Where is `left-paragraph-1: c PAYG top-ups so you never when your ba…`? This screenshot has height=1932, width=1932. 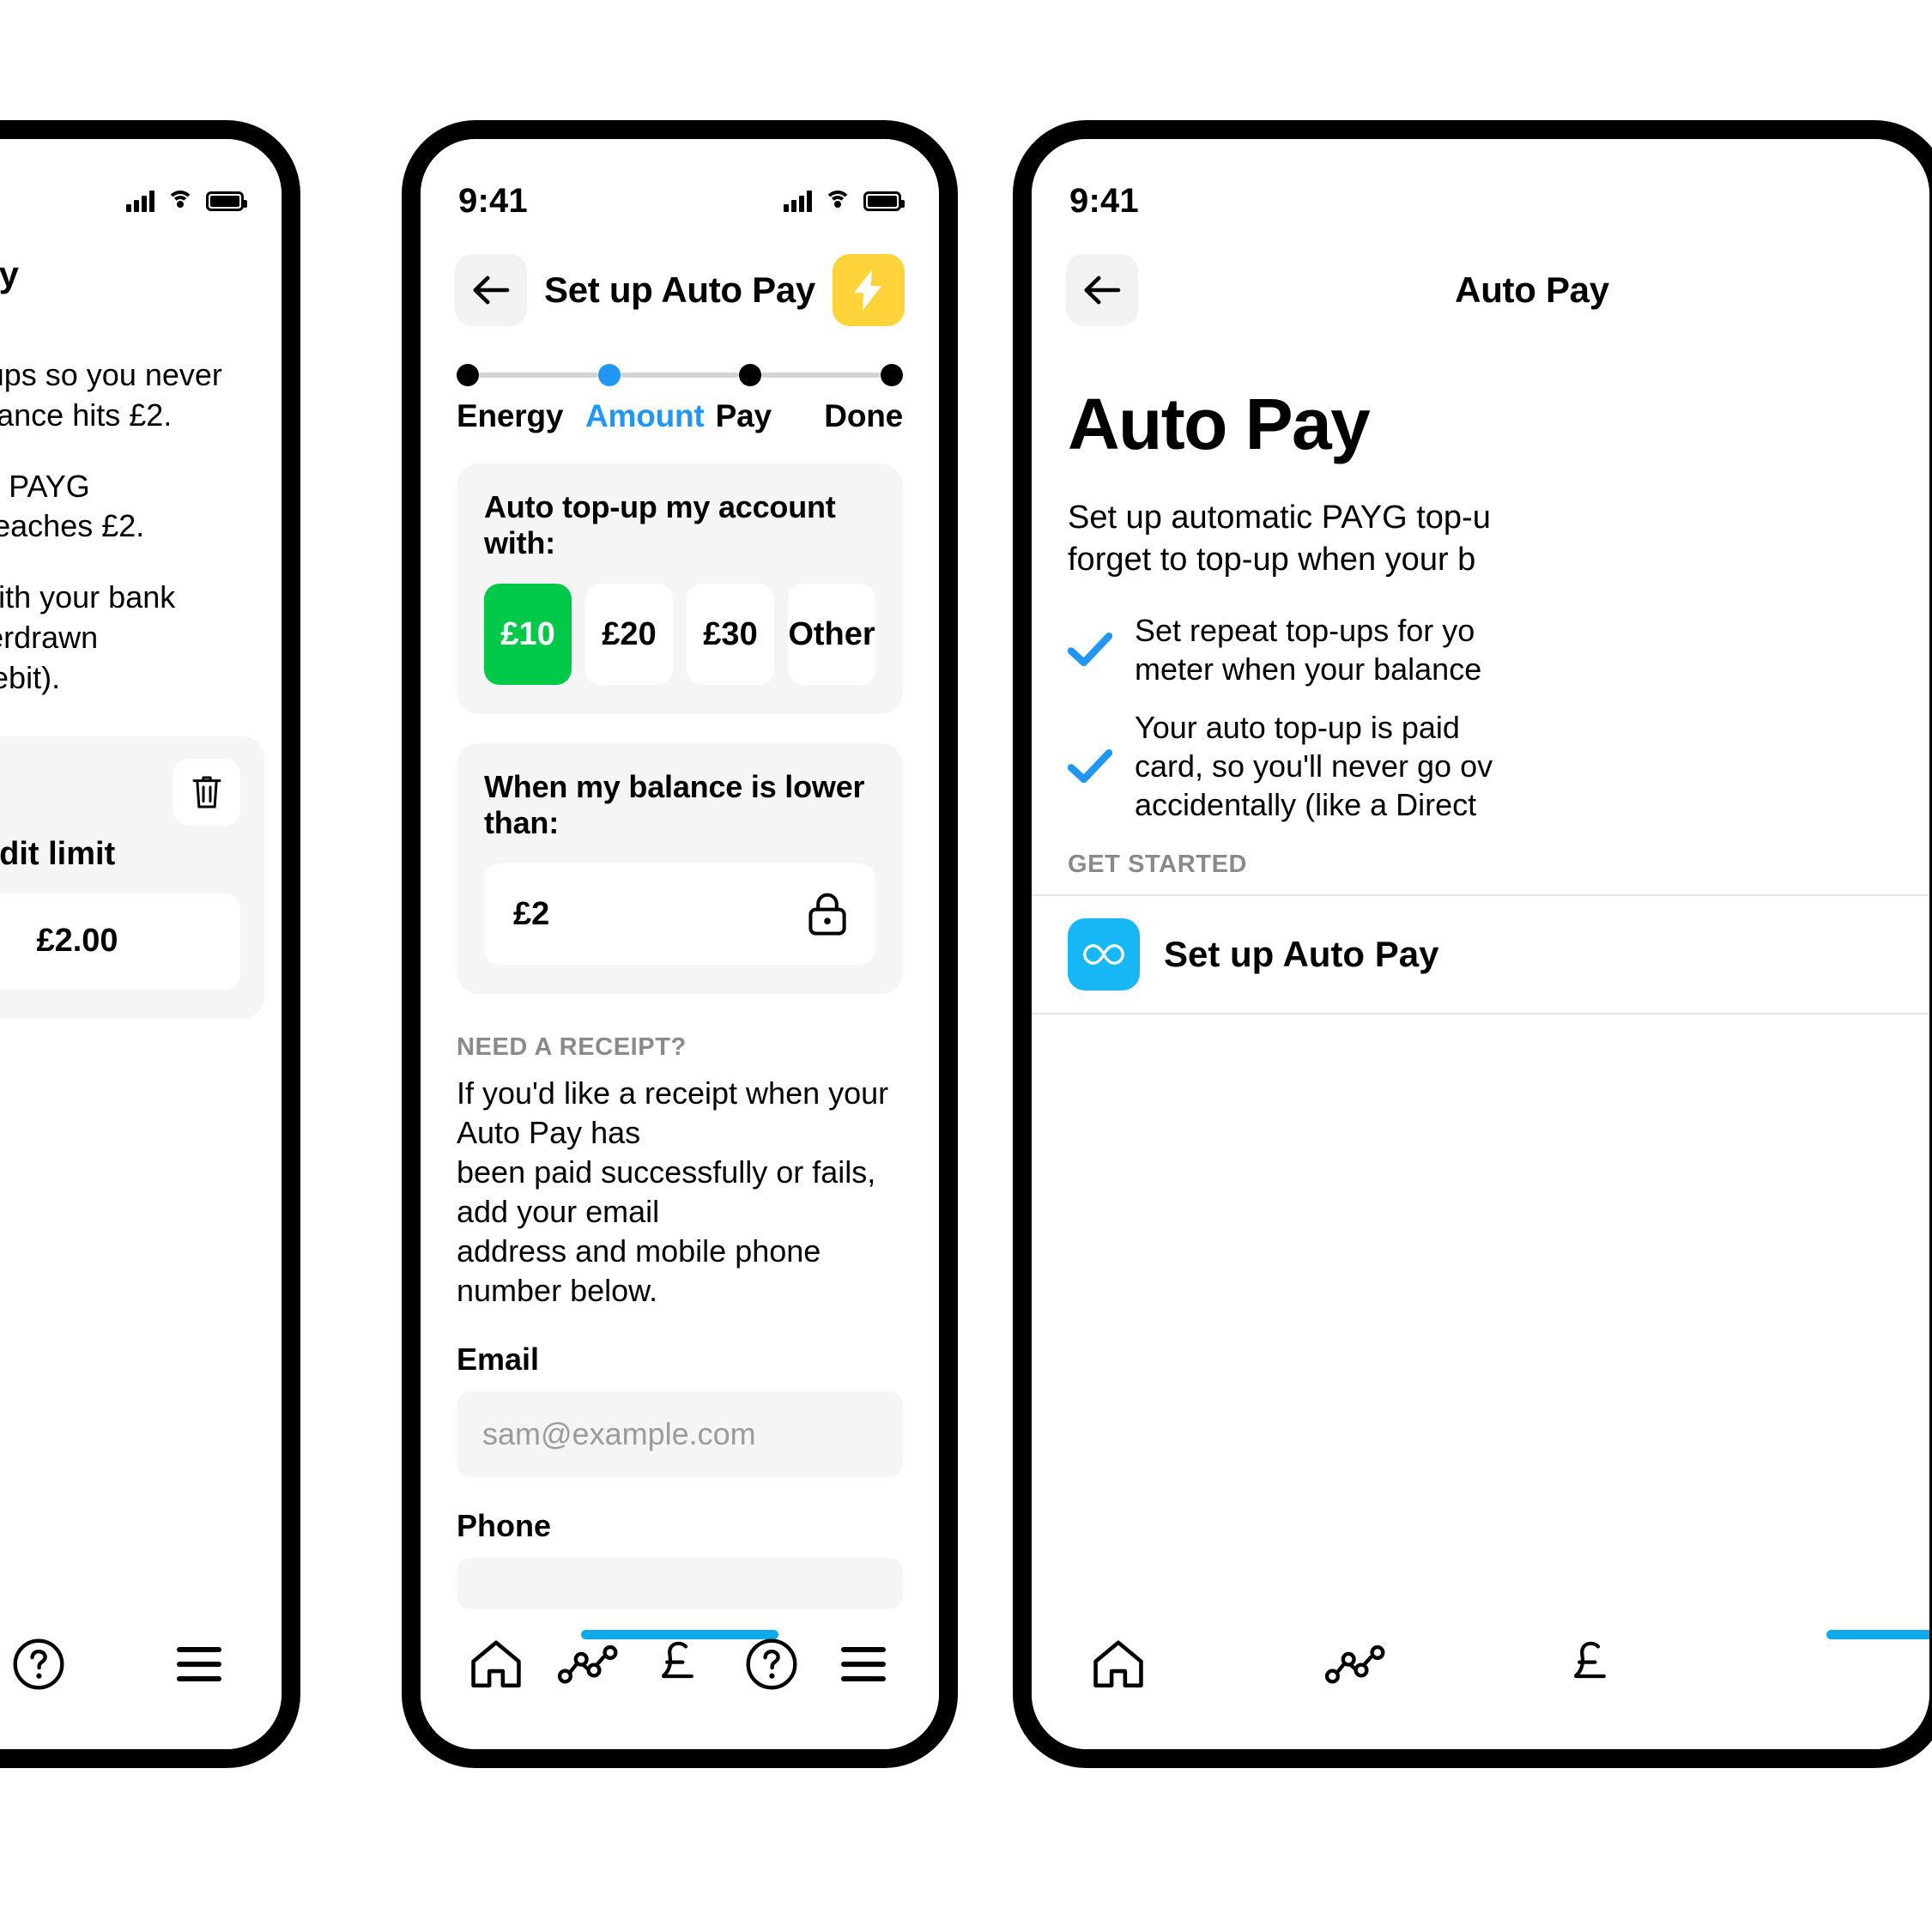
left-paragraph-1: c PAYG top-ups so you never when your ba… is located at coordinates (141, 396).